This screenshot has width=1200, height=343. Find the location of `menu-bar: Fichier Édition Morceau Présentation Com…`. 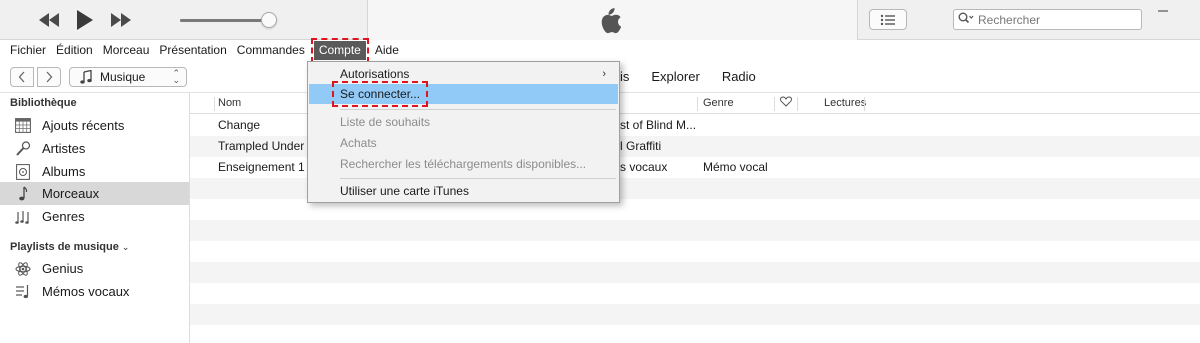

menu-bar: Fichier Édition Morceau Présentation Com… is located at coordinates (600, 50).